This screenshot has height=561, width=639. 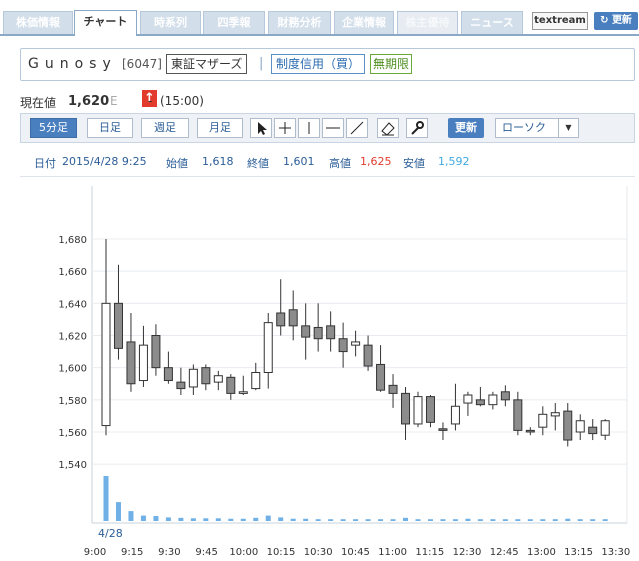 What do you see at coordinates (391, 64) in the screenshot?
I see `no-limit-badge: 無期限` at bounding box center [391, 64].